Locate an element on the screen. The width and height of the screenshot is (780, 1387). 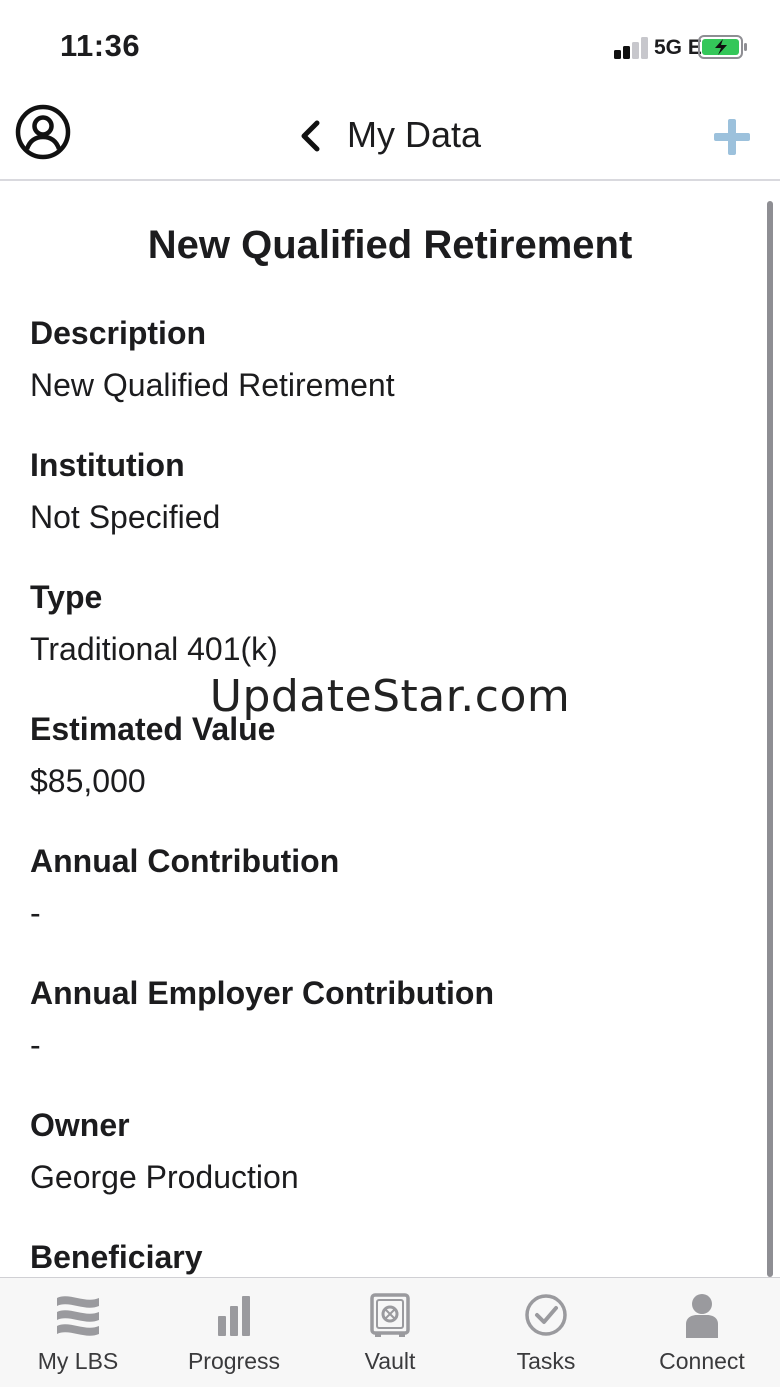
tab-label: Connect is located at coordinates (702, 1361).